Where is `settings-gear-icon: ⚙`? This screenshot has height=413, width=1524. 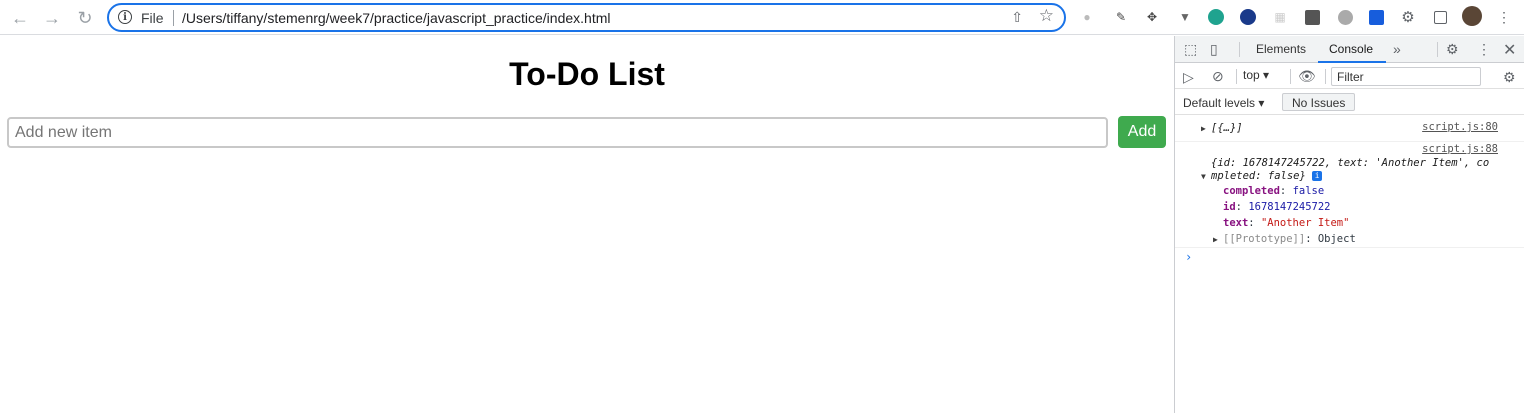 settings-gear-icon: ⚙ is located at coordinates (1452, 49).